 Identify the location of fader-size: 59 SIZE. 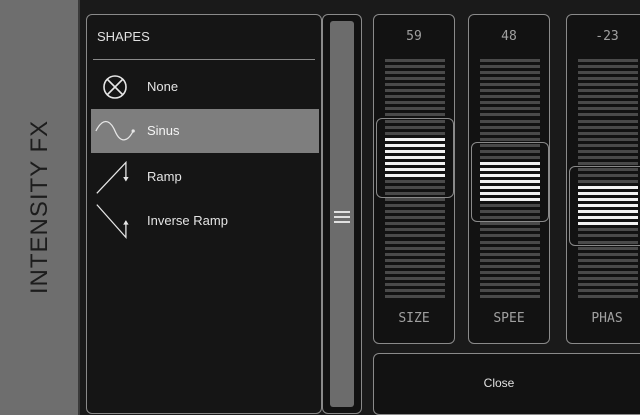
(414, 179).